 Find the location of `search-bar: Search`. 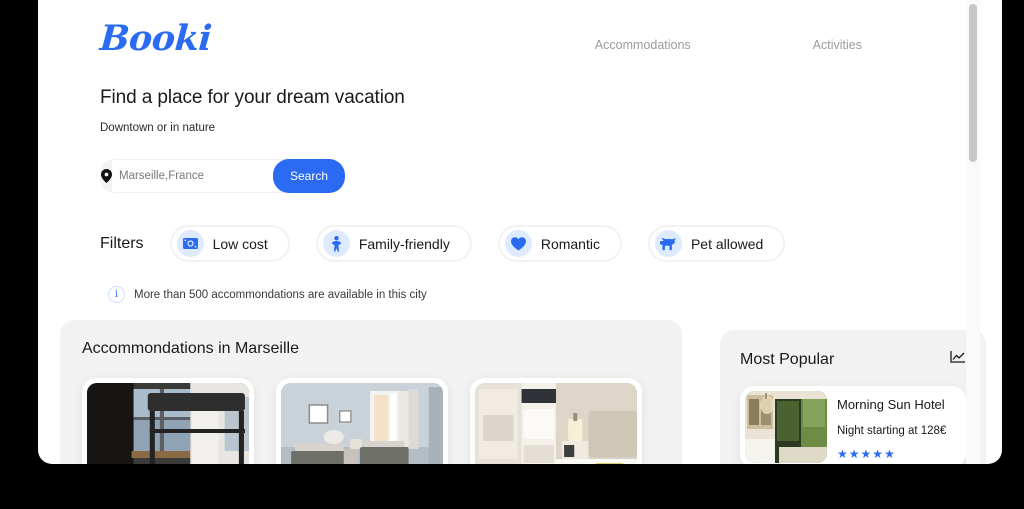

search-bar: Search is located at coordinates (223, 176).